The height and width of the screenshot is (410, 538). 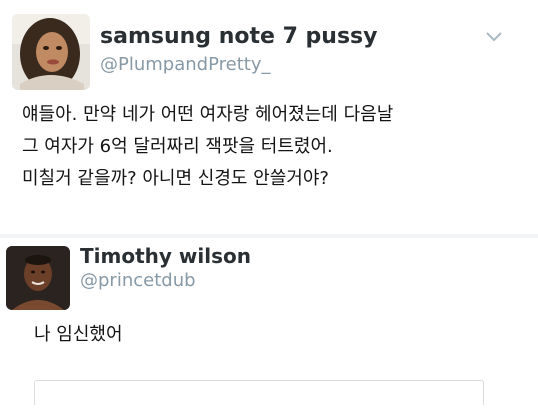 I want to click on tweet-text: 나 임신했어, so click(x=78, y=334).